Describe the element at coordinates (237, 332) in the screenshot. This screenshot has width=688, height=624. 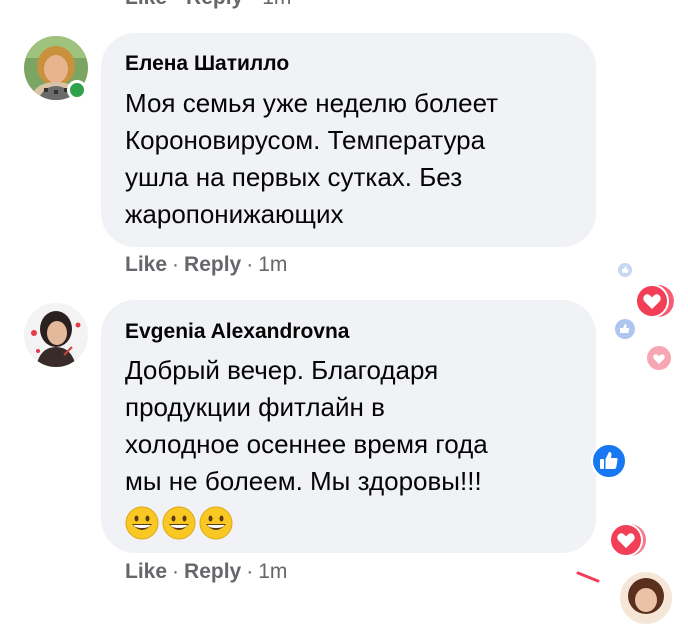
I see `comment-author: Evgenia Alexandrovna` at that location.